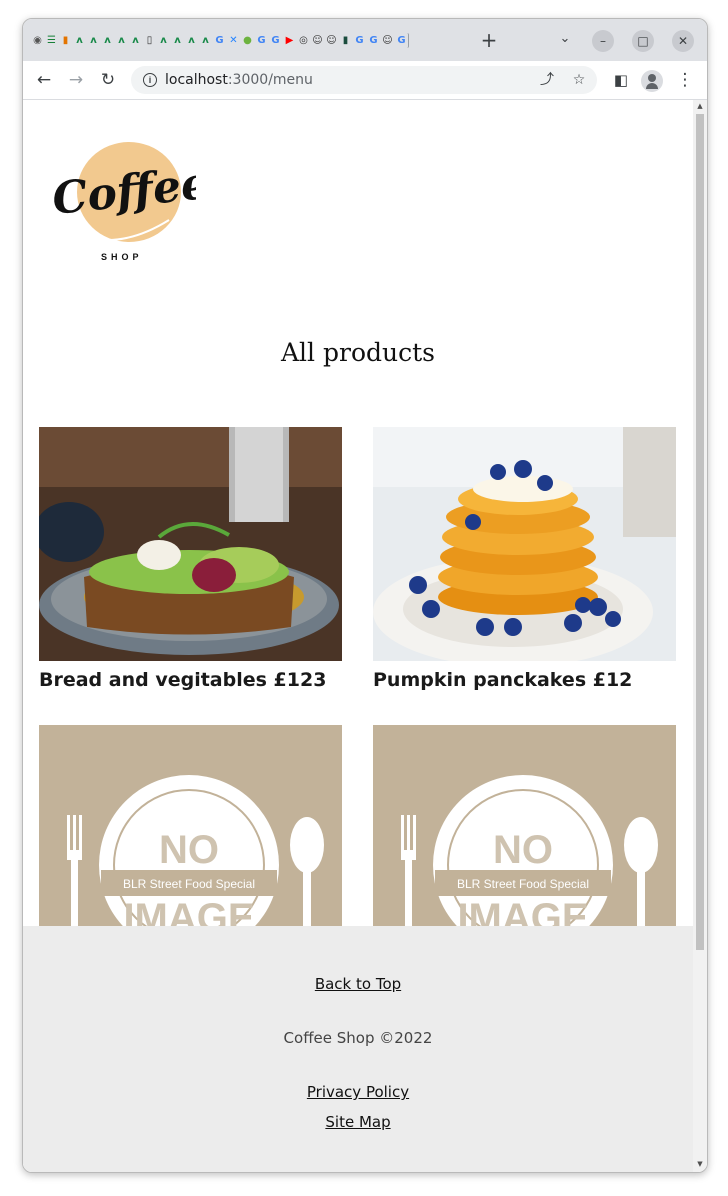 This screenshot has width=728, height=1196. I want to click on chart-favicon: ▮, so click(65, 40).